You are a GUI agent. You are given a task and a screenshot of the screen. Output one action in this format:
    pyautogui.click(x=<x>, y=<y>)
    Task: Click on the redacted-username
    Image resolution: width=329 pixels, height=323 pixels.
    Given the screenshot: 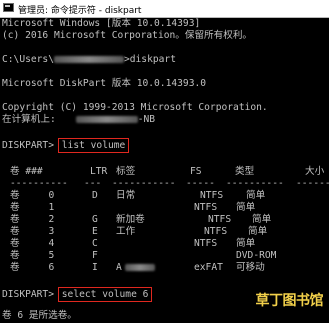 What is the action you would take?
    pyautogui.click(x=88, y=59)
    